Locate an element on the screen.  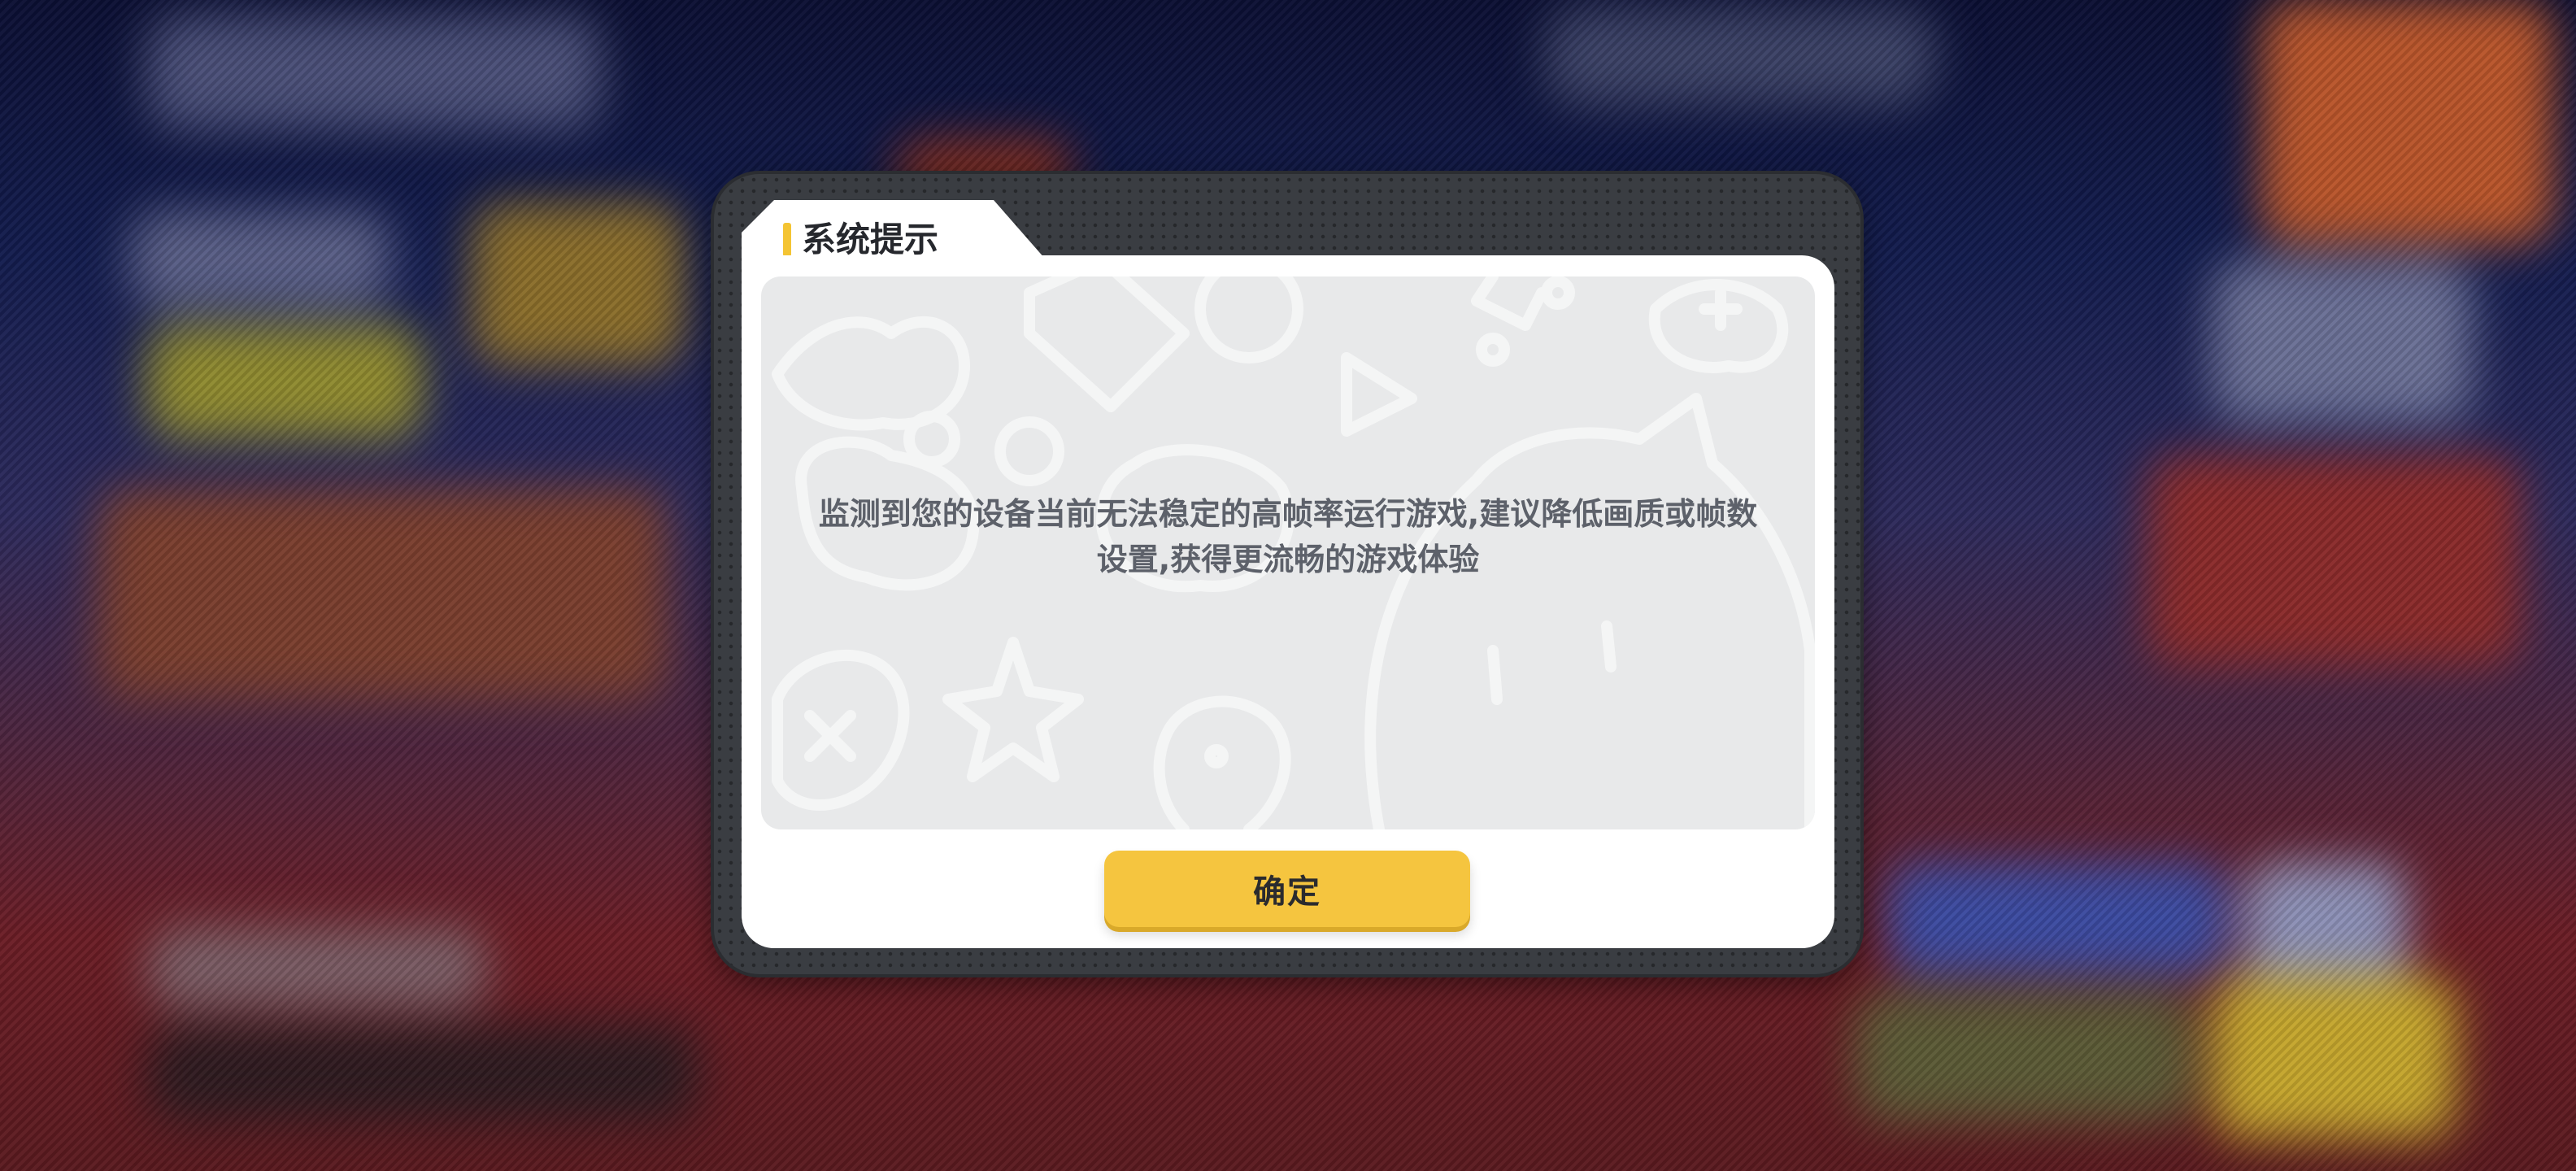
confirm-button: 确定 is located at coordinates (1287, 889).